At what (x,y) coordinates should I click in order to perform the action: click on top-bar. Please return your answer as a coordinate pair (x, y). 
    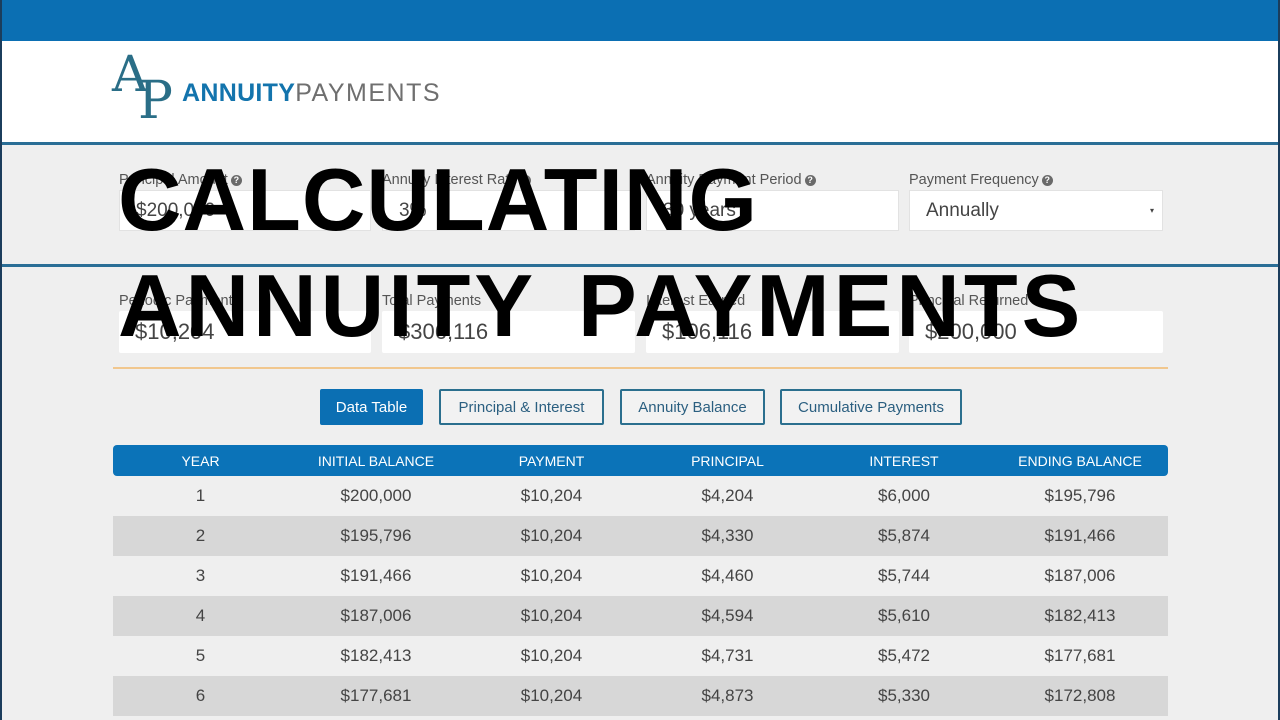
    Looking at the image, I should click on (640, 20).